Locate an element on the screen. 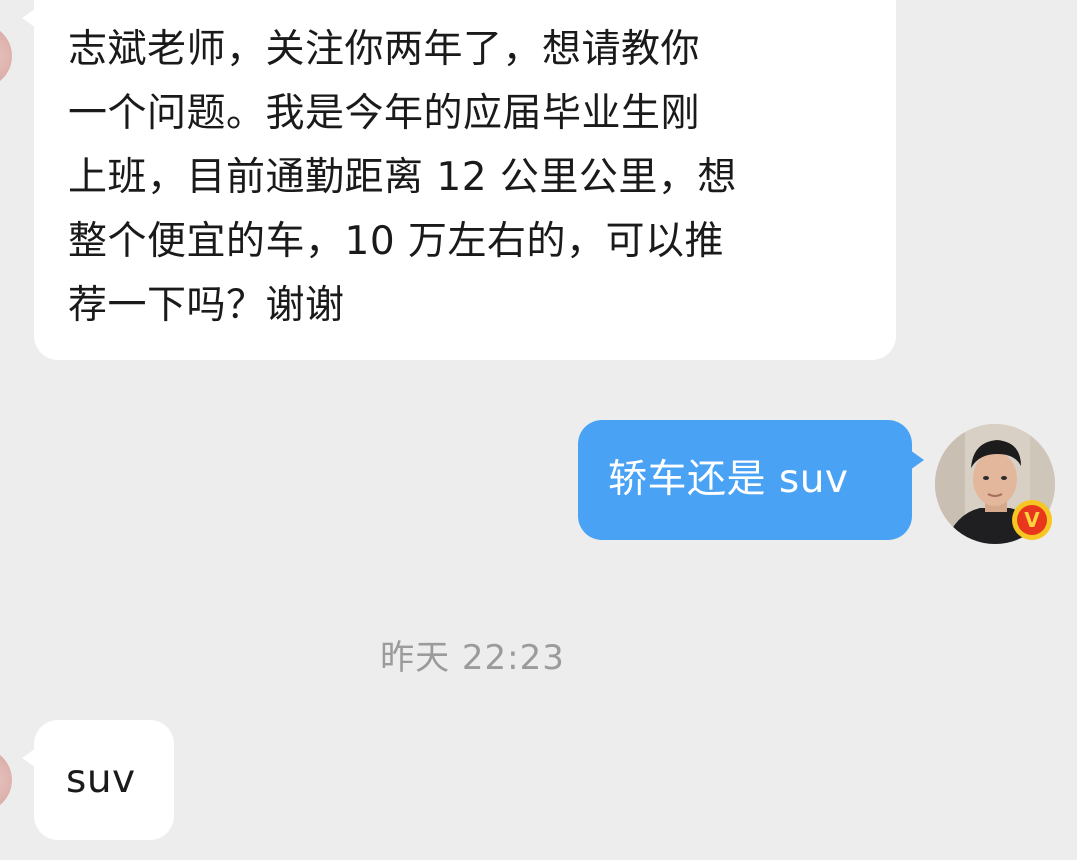 The image size is (1077, 860). verified-badge-icon: V is located at coordinates (1032, 520).